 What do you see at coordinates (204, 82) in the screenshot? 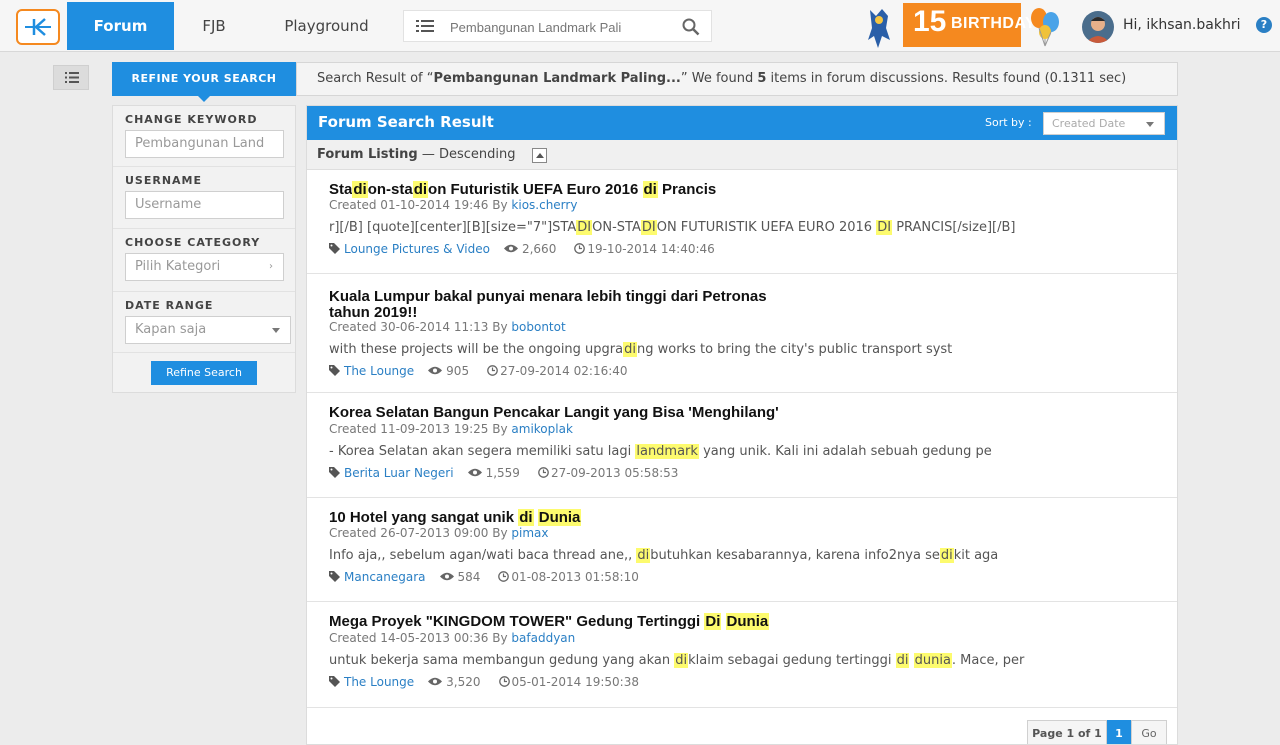
I see `refine-search-tab: REFINE YOUR SEARCH` at bounding box center [204, 82].